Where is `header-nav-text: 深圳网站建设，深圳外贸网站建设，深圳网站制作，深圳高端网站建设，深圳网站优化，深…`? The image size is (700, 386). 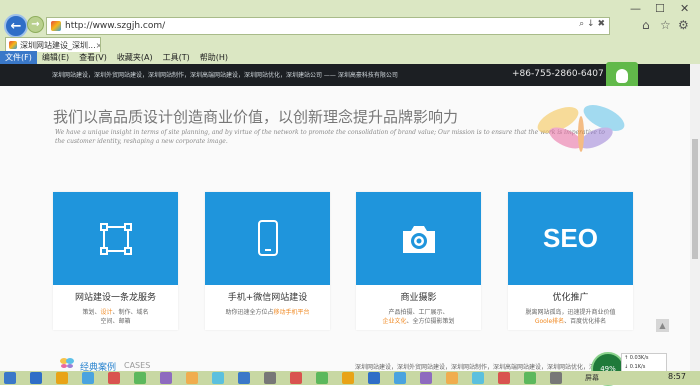
header-nav-text: 深圳网站建设，深圳外贸网站建设，深圳网站制作，深圳高端网站建设，深圳网站优化，深… is located at coordinates (225, 74).